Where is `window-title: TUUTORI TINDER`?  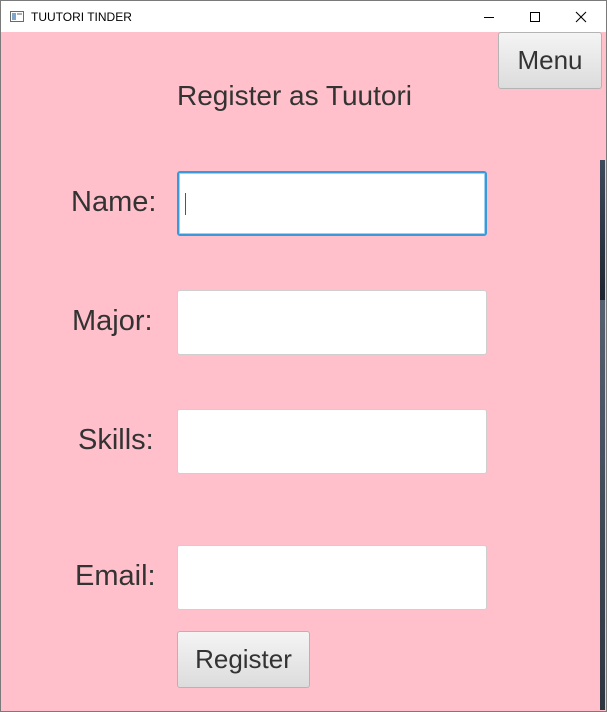 window-title: TUUTORI TINDER is located at coordinates (81, 17).